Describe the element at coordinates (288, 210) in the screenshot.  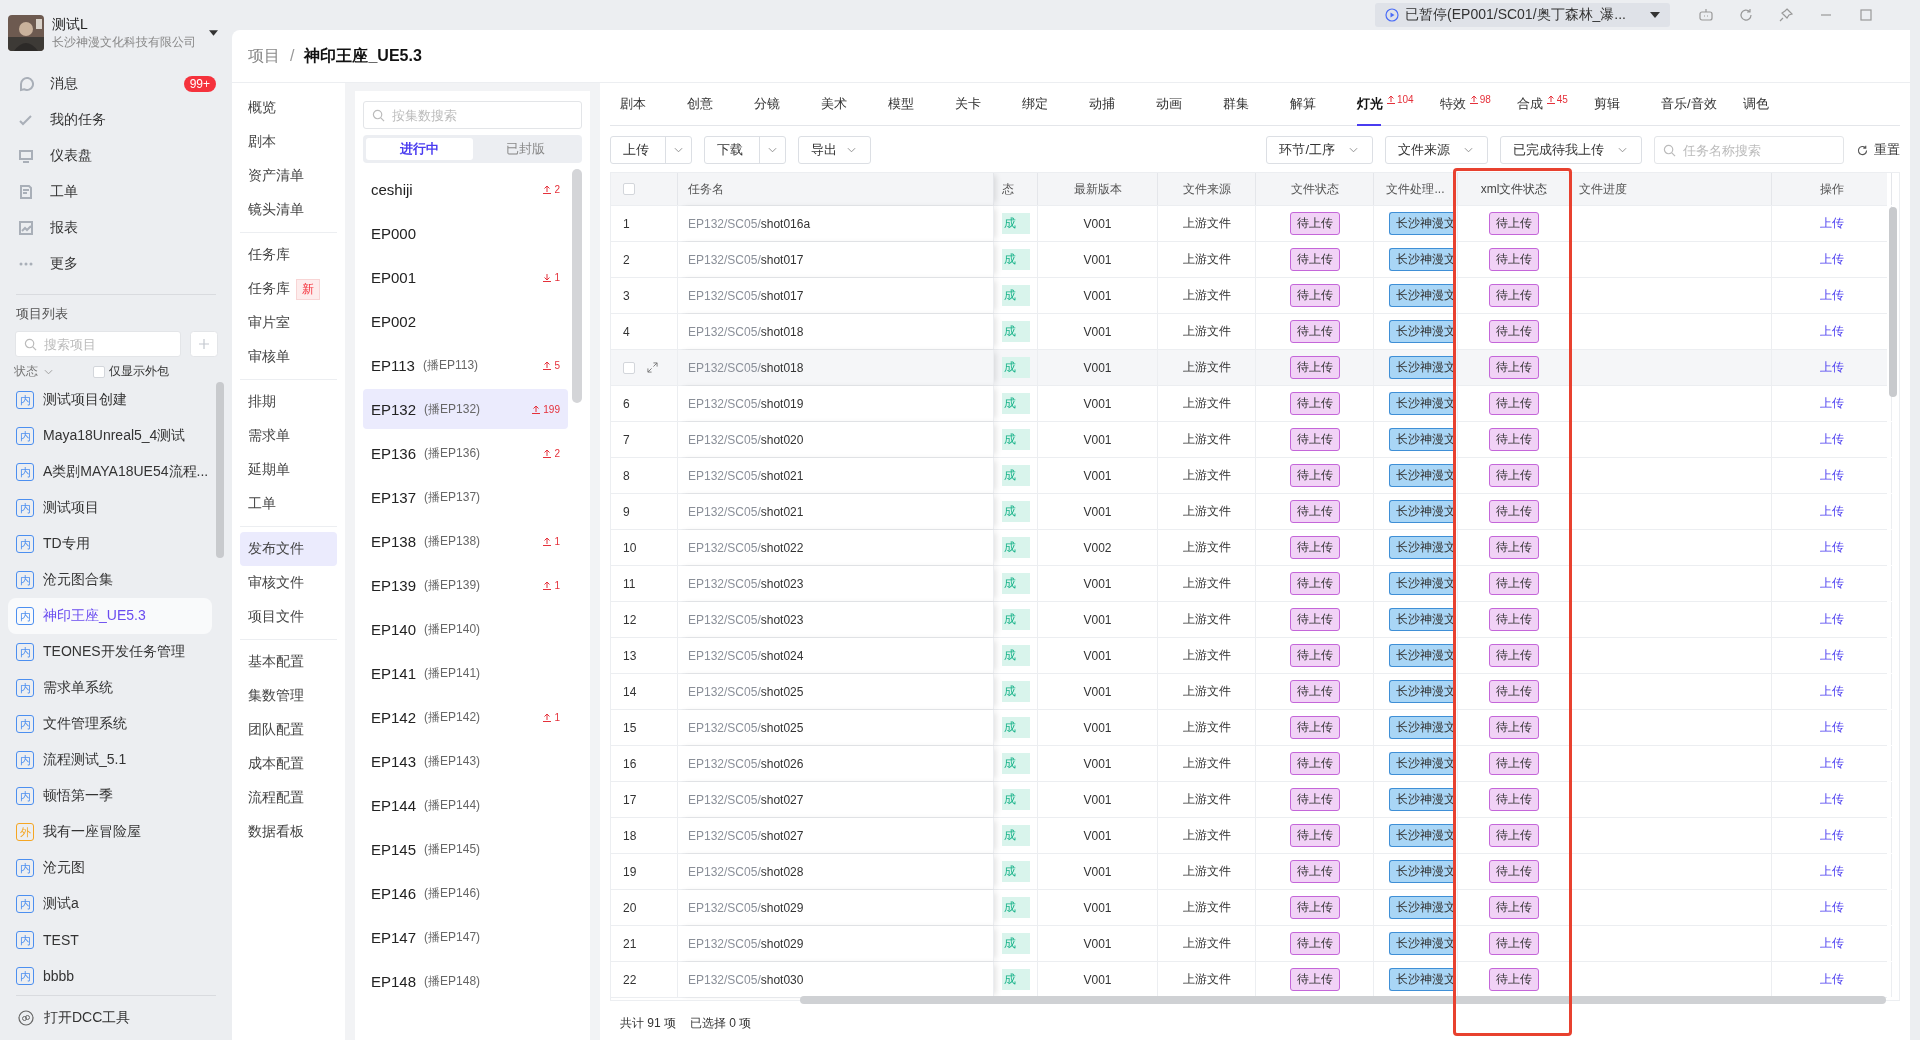
I see `menu-item: 镜头清单` at that location.